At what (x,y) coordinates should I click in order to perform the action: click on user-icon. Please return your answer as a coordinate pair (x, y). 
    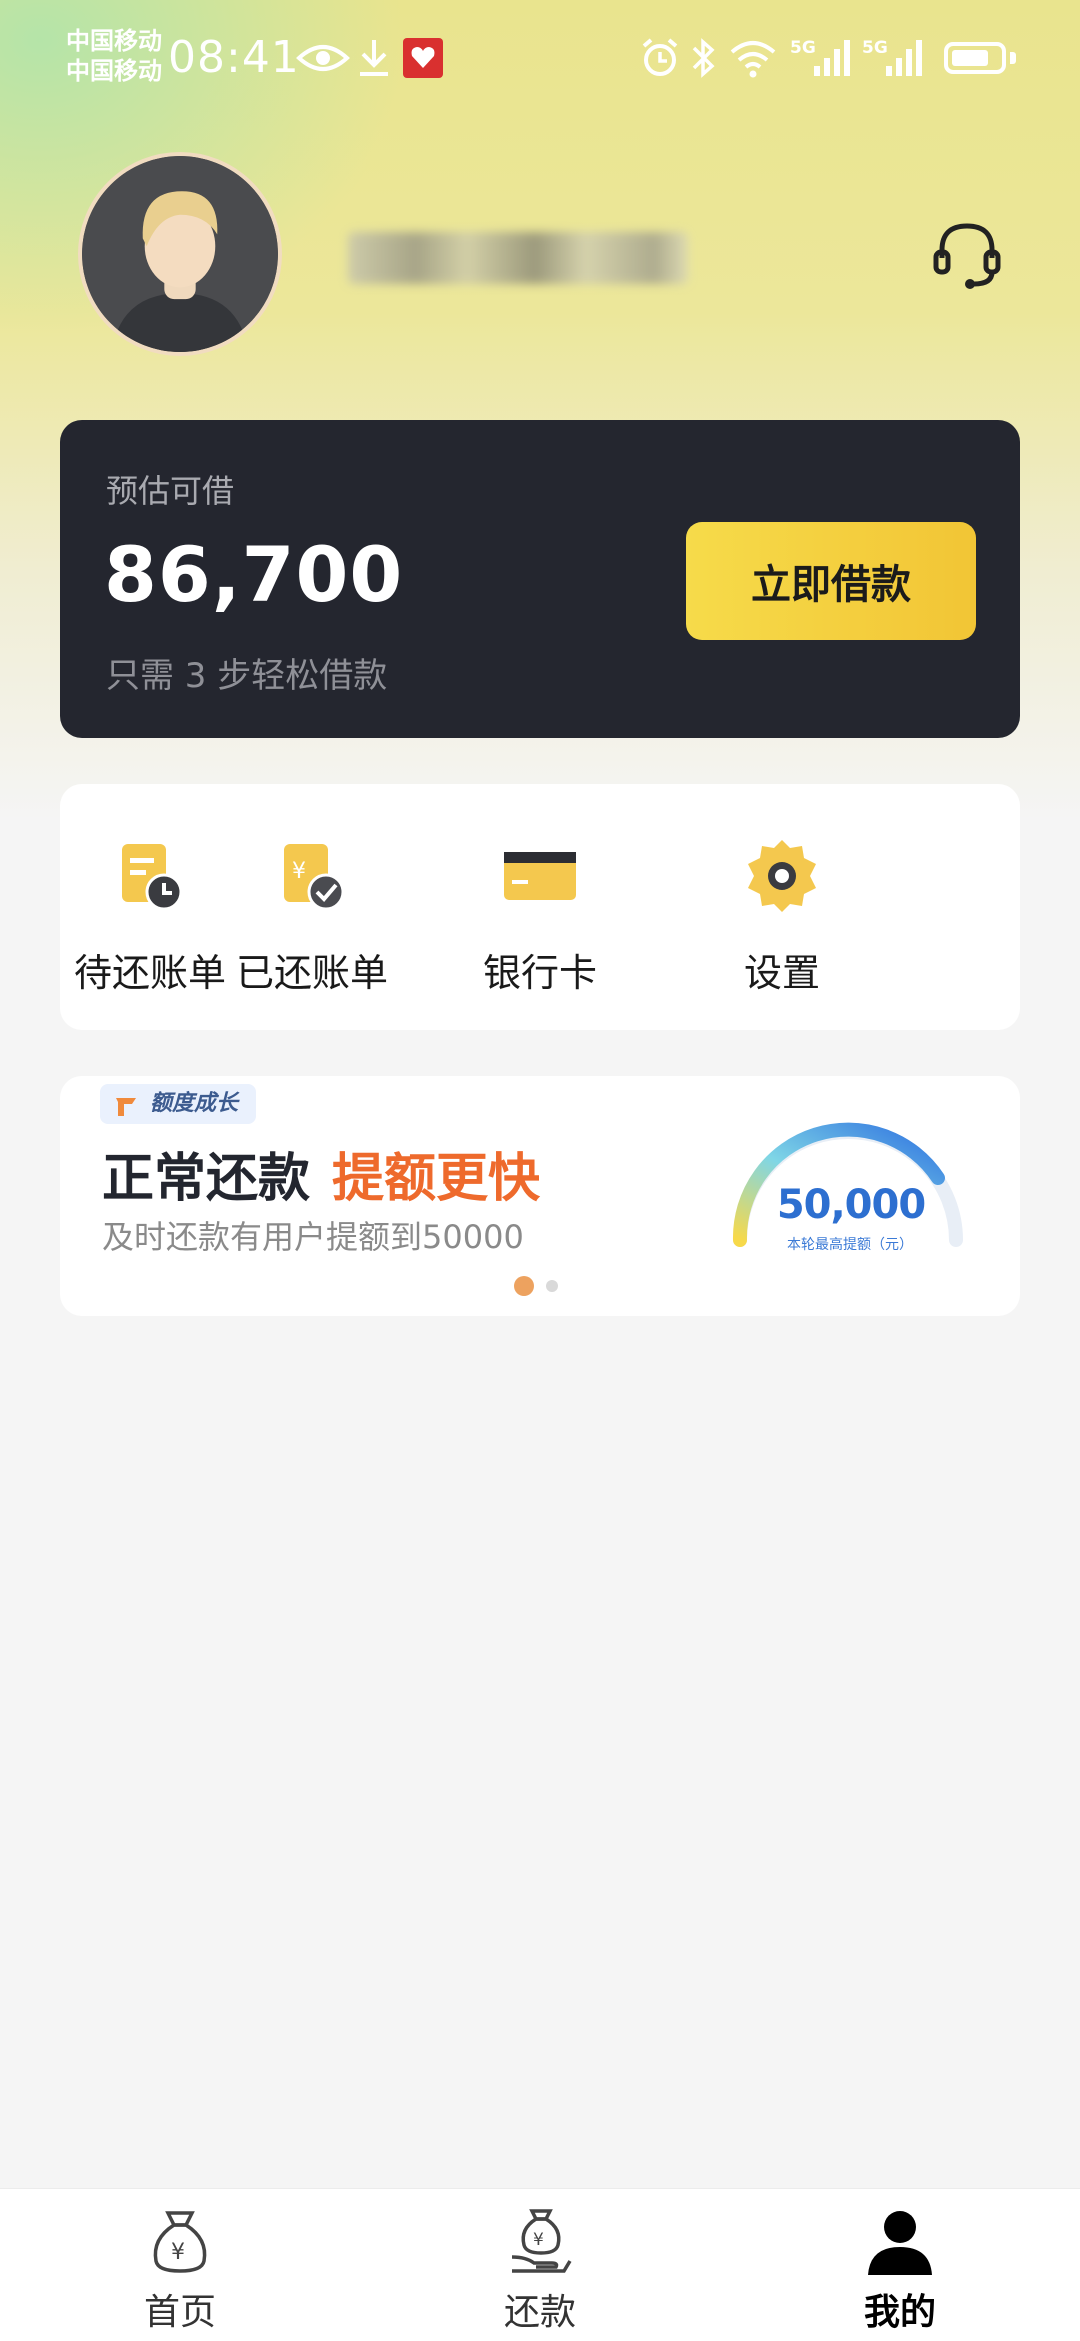
    Looking at the image, I should click on (900, 2243).